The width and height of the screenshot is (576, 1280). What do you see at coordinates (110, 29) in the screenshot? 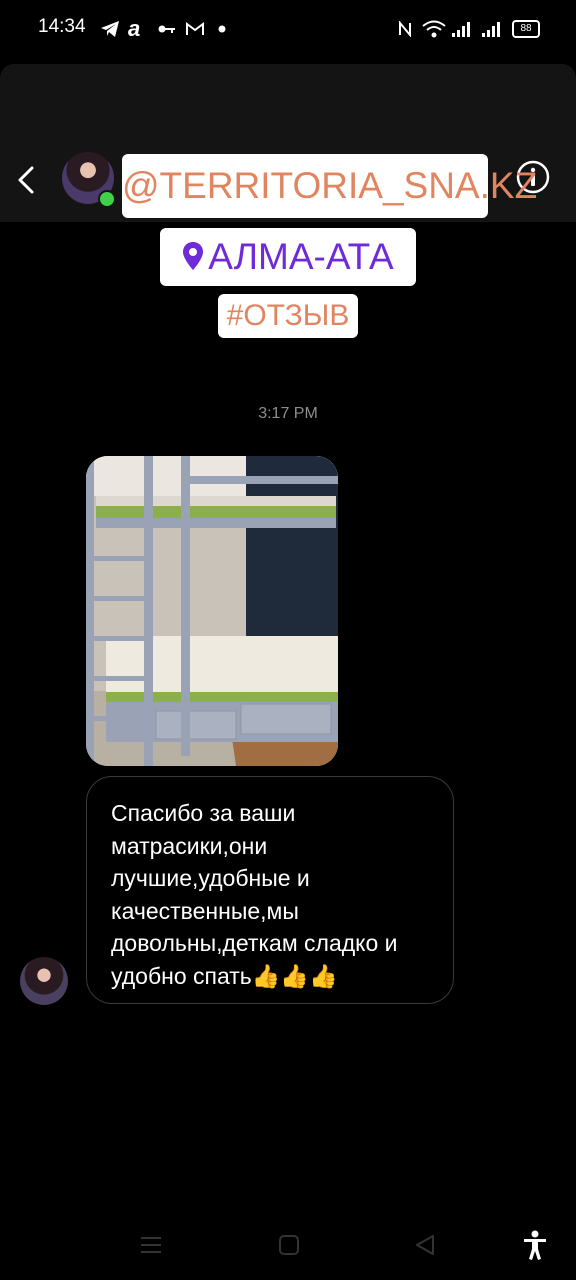
I see `telegram-icon` at bounding box center [110, 29].